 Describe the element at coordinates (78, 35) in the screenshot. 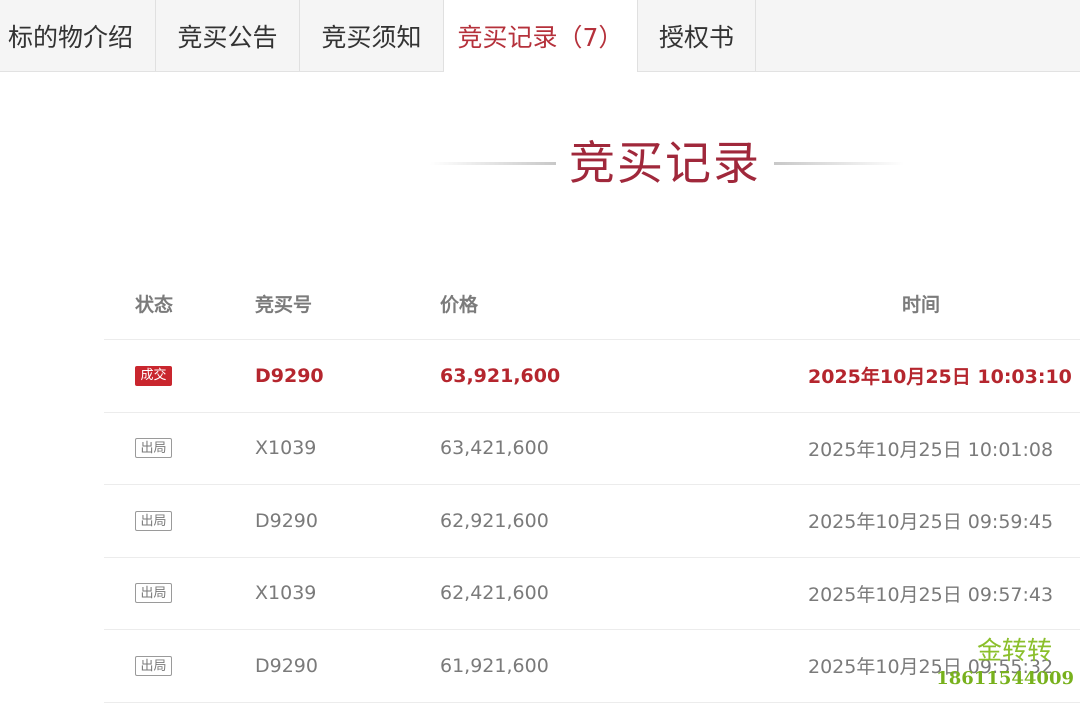

I see `tab-item-intro: 标的物介绍` at that location.